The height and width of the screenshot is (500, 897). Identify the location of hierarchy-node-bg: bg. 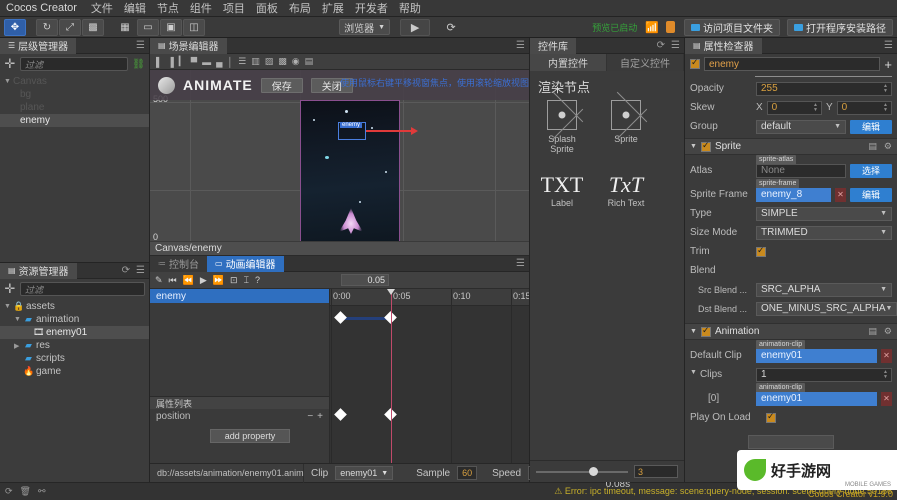
(74, 94).